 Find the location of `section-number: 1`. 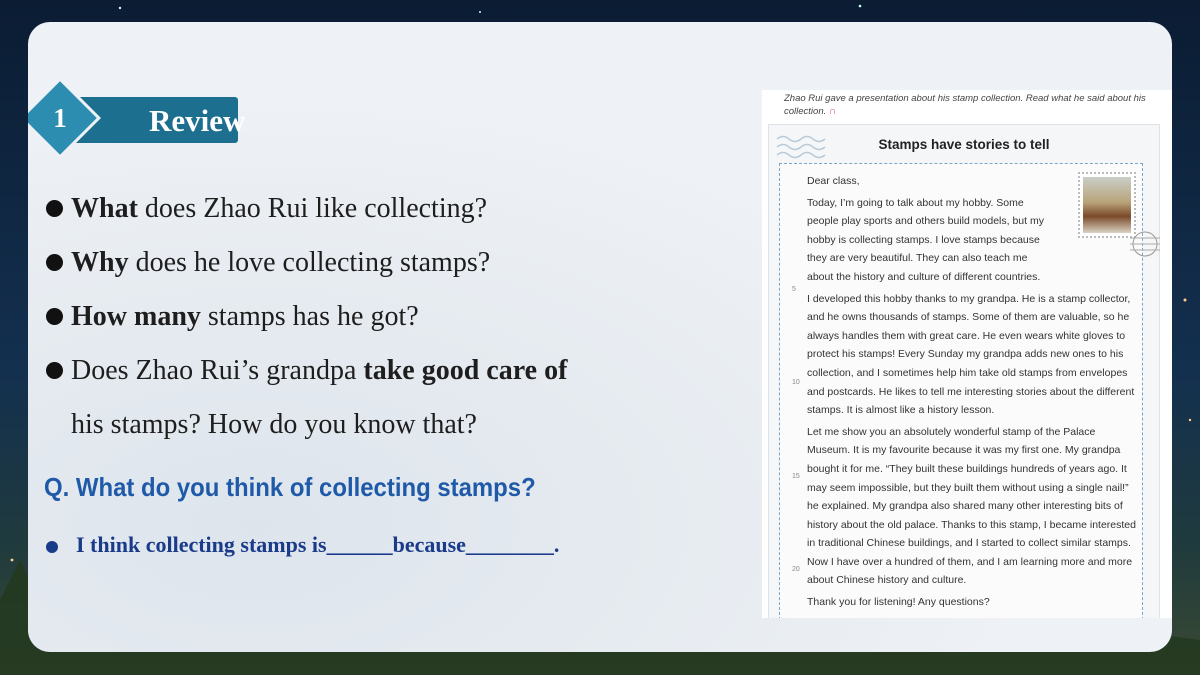

section-number: 1 is located at coordinates (60, 117).